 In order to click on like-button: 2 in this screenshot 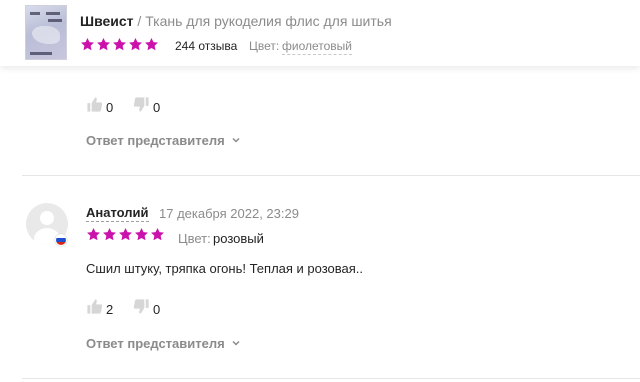, I will do `click(99, 309)`.